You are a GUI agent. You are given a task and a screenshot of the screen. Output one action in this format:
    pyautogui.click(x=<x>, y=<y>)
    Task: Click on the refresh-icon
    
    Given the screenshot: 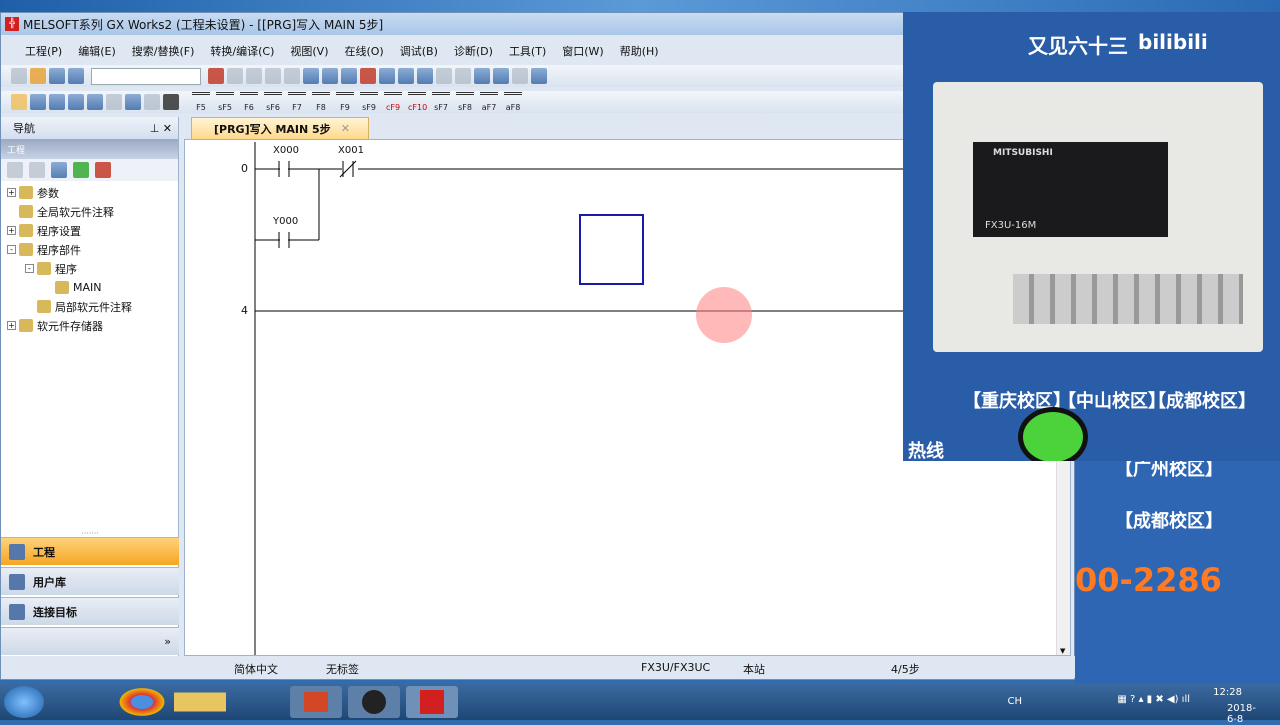 What is the action you would take?
    pyautogui.click(x=81, y=170)
    